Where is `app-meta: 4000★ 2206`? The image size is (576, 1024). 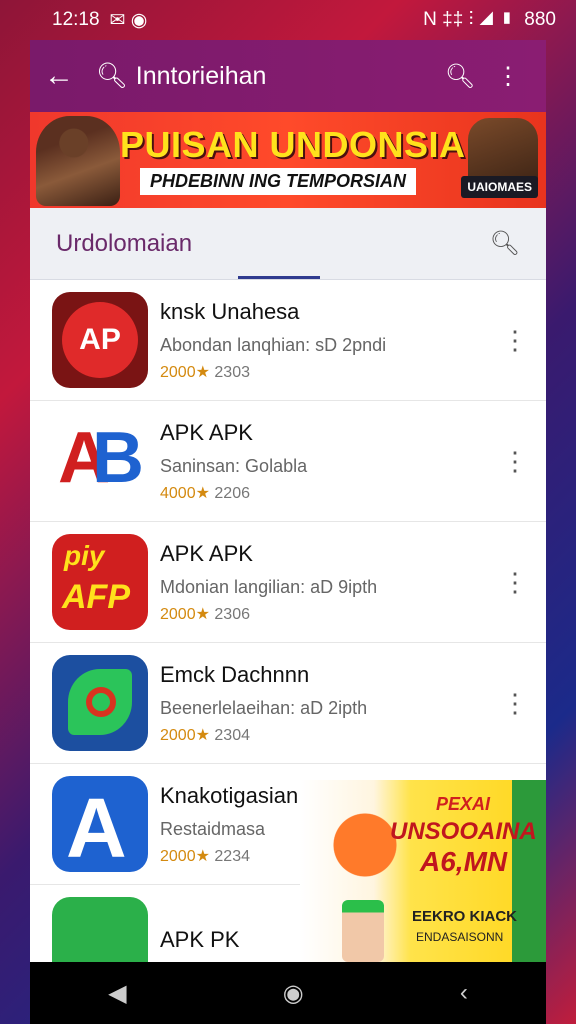 app-meta: 4000★ 2206 is located at coordinates (331, 493).